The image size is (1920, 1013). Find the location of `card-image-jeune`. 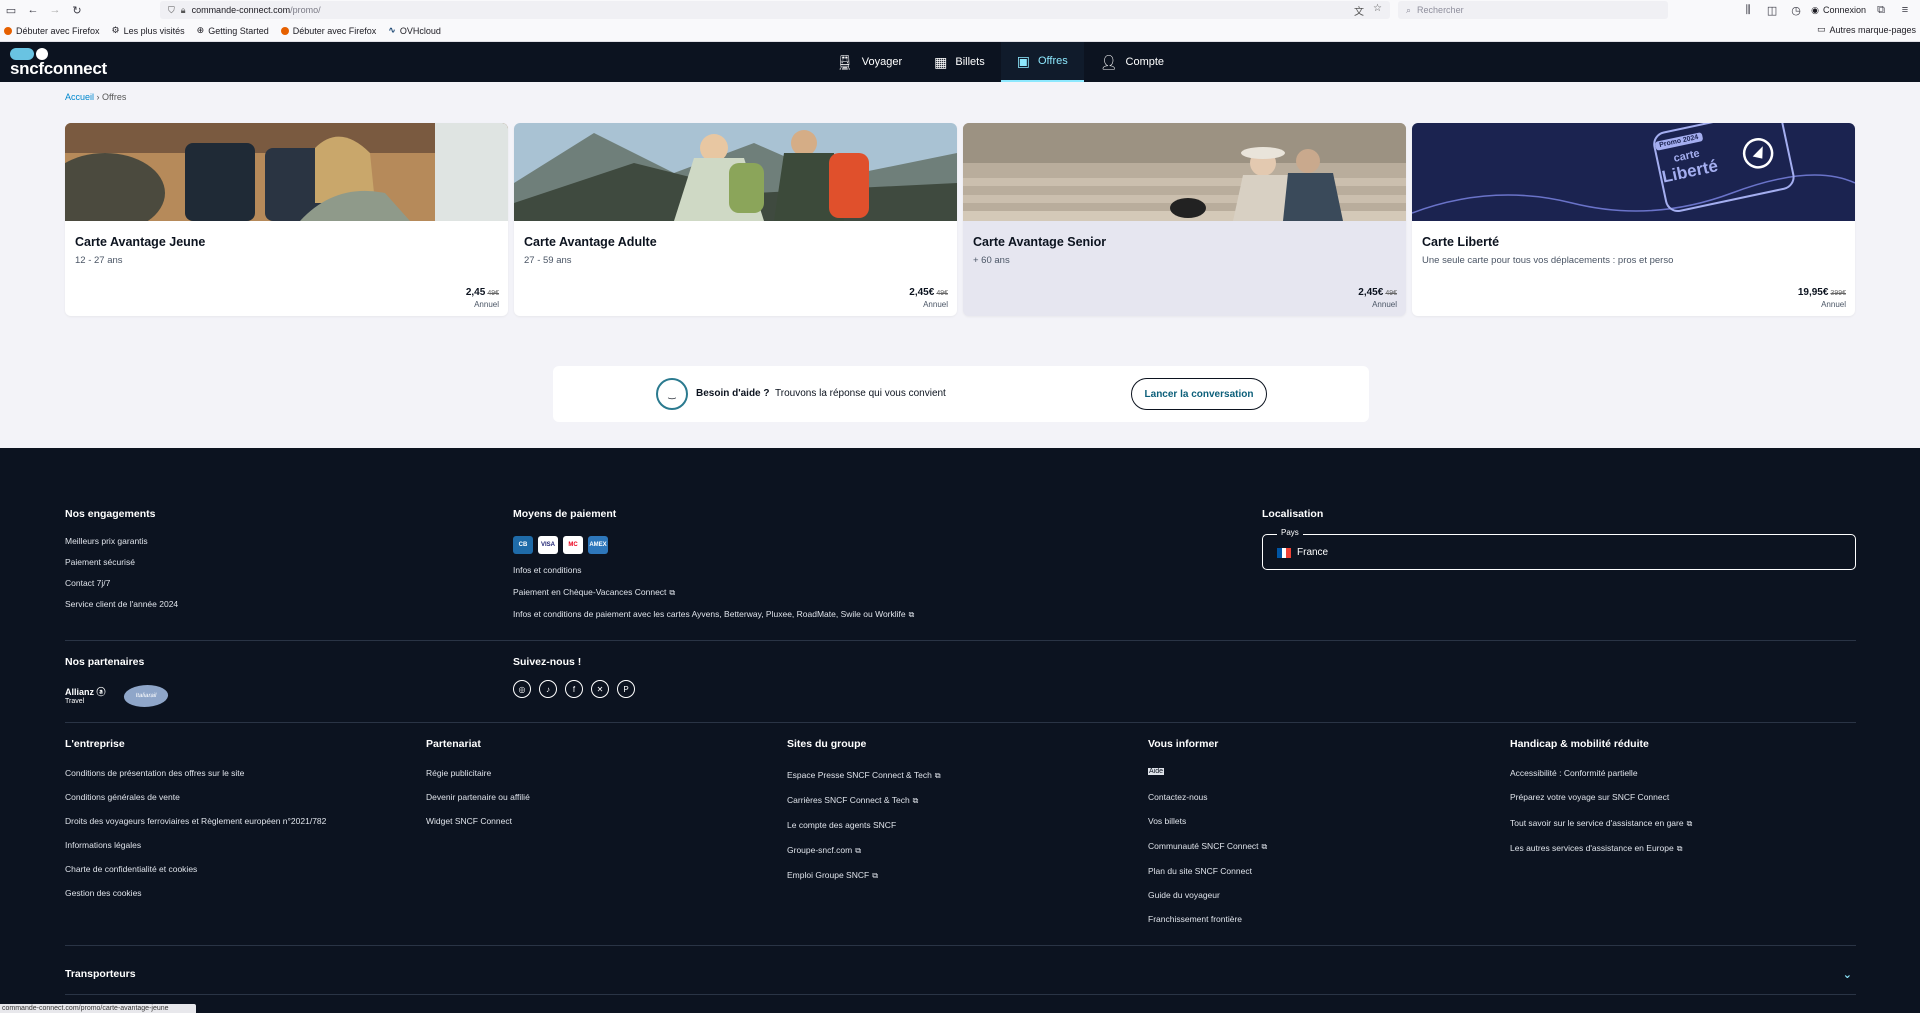

card-image-jeune is located at coordinates (286, 172).